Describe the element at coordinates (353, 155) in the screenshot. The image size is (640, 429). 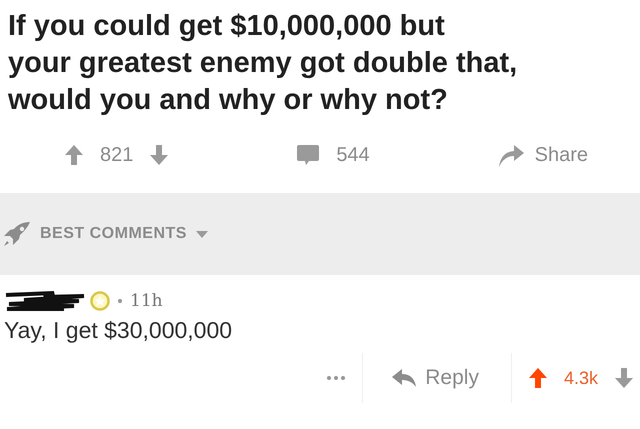
I see `comment-count: 544` at that location.